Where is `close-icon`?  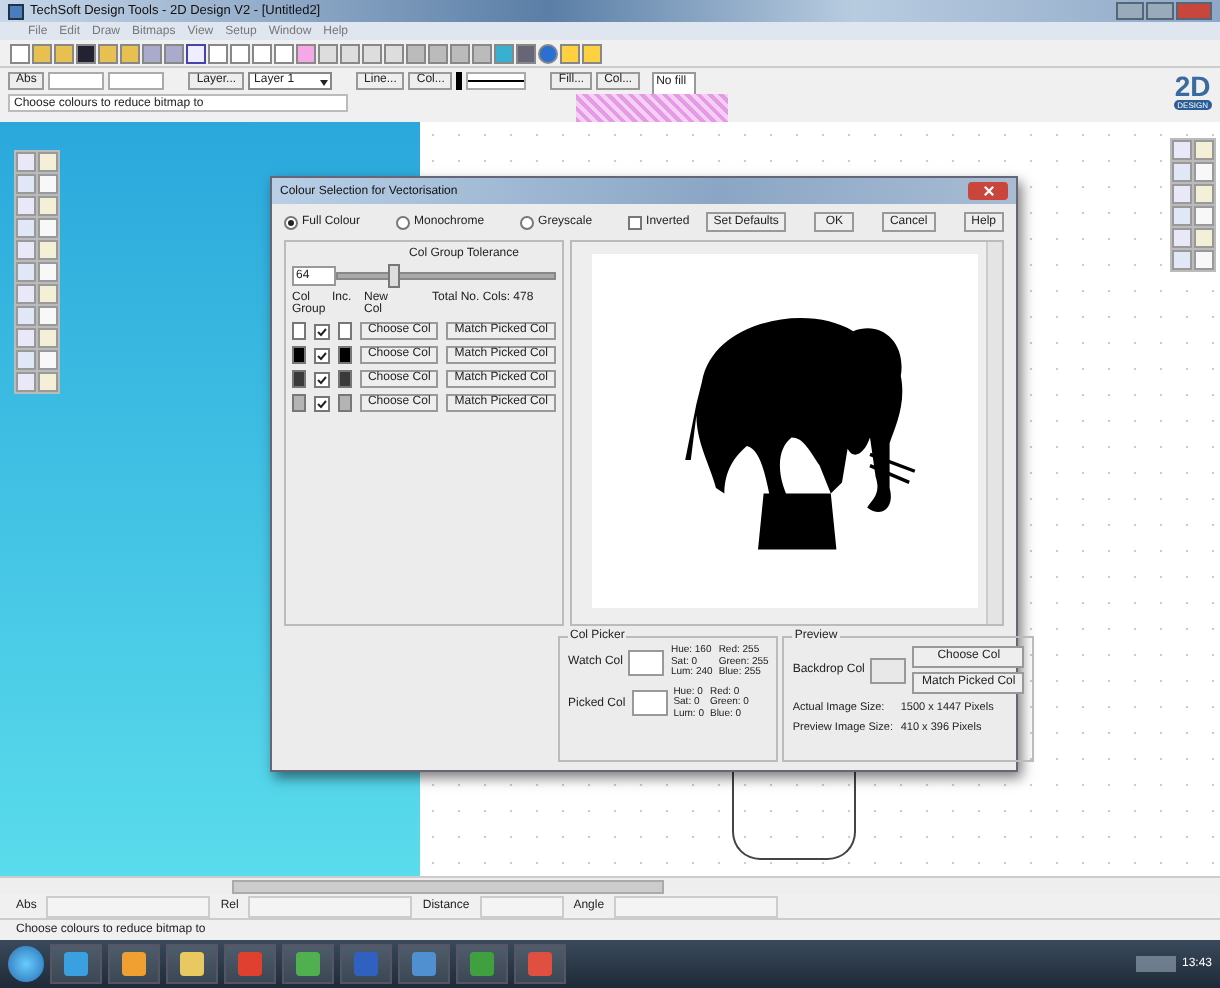
close-icon is located at coordinates (988, 191).